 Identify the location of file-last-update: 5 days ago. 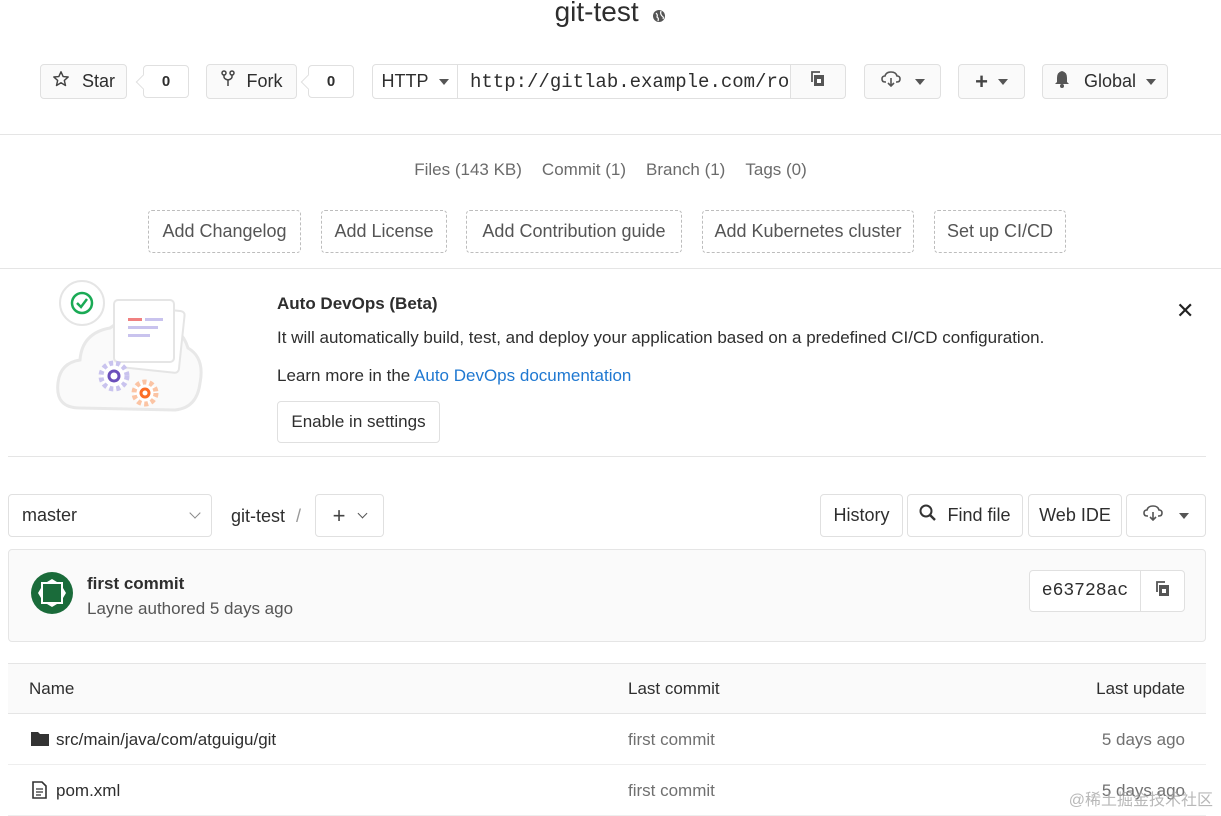
(1143, 739).